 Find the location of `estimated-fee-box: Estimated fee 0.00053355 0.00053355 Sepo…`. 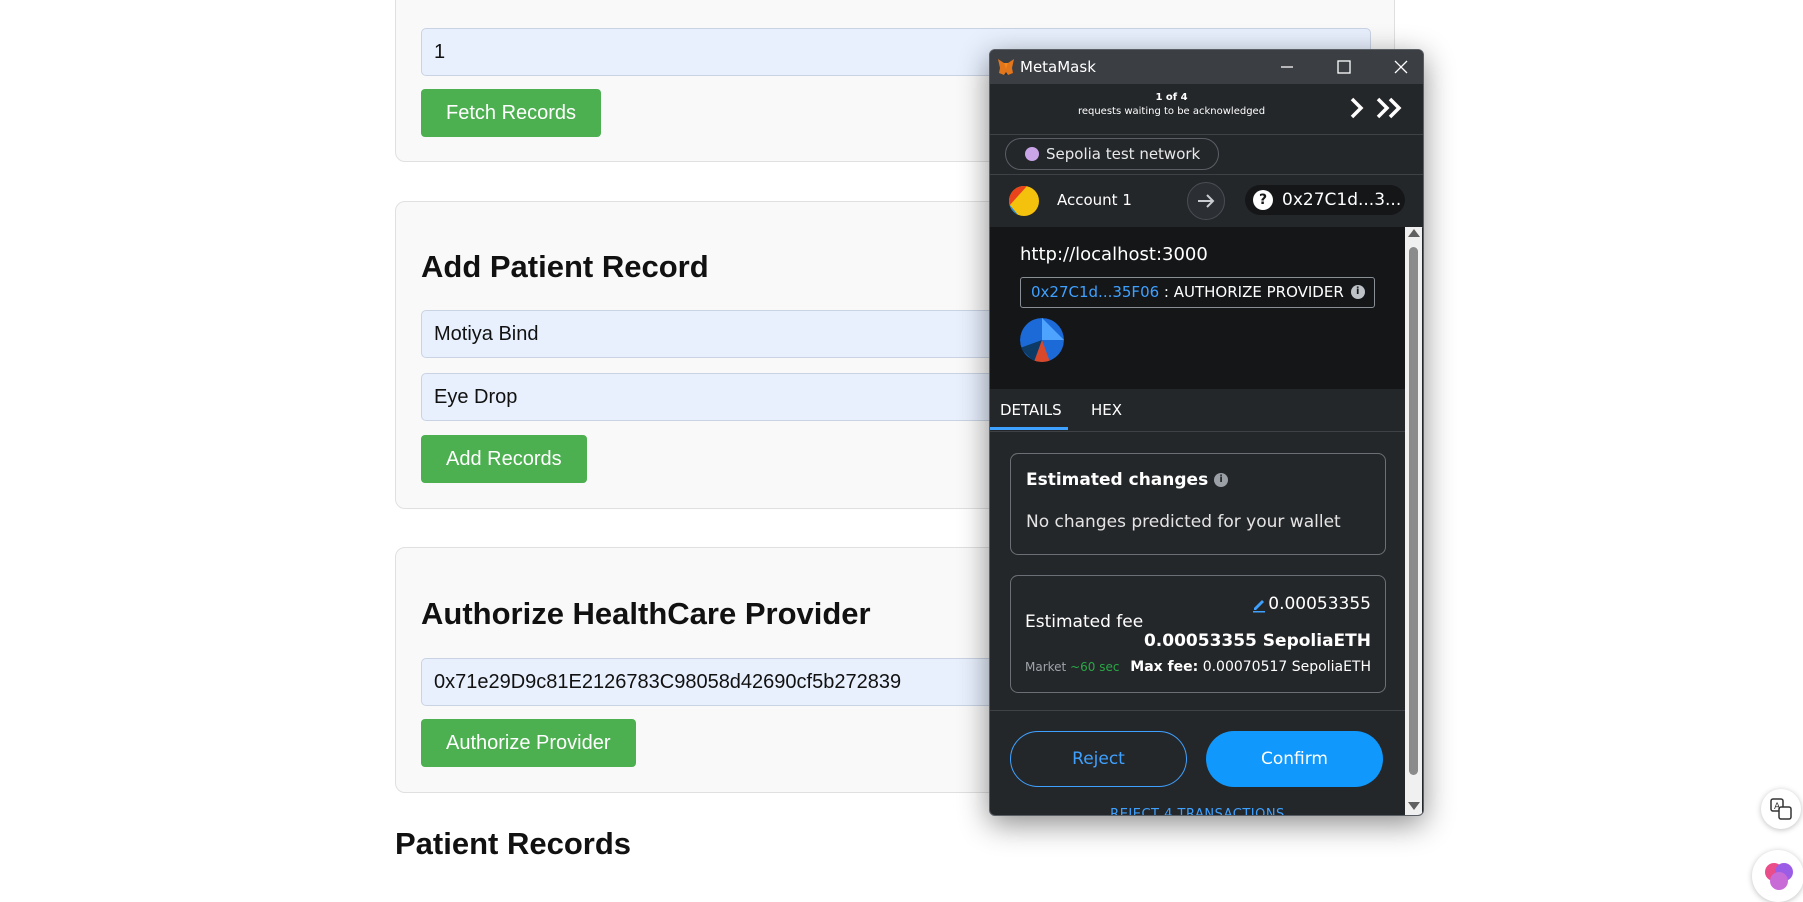

estimated-fee-box: Estimated fee 0.00053355 0.00053355 Sepo… is located at coordinates (1198, 634).